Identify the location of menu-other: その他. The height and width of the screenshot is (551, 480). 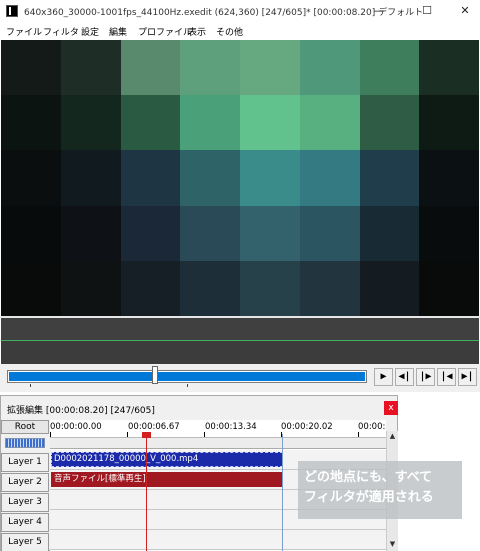
(229, 31).